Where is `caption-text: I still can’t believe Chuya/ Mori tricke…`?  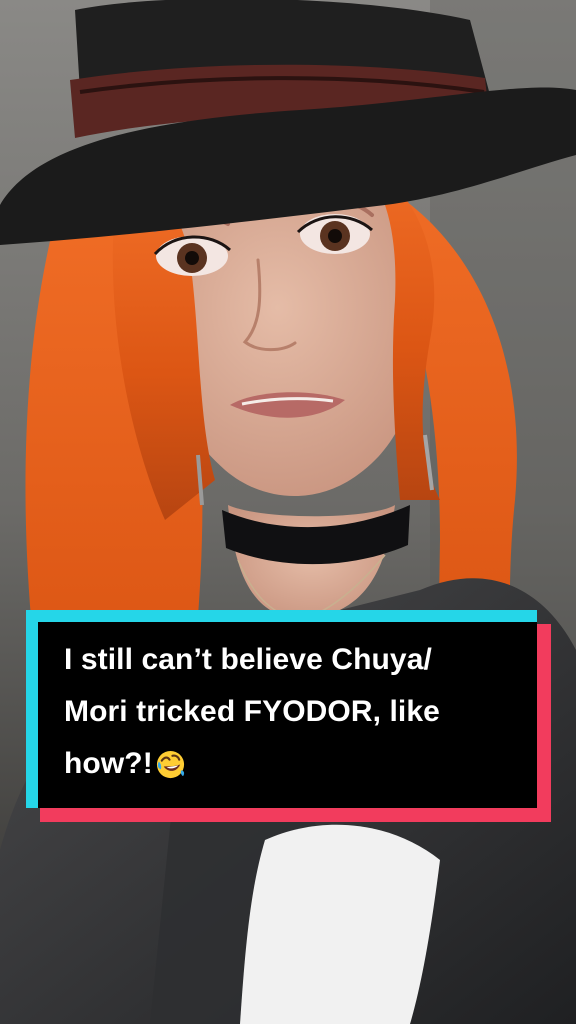
caption-text: I still can’t believe Chuya/ Mori tricke… is located at coordinates (291, 712).